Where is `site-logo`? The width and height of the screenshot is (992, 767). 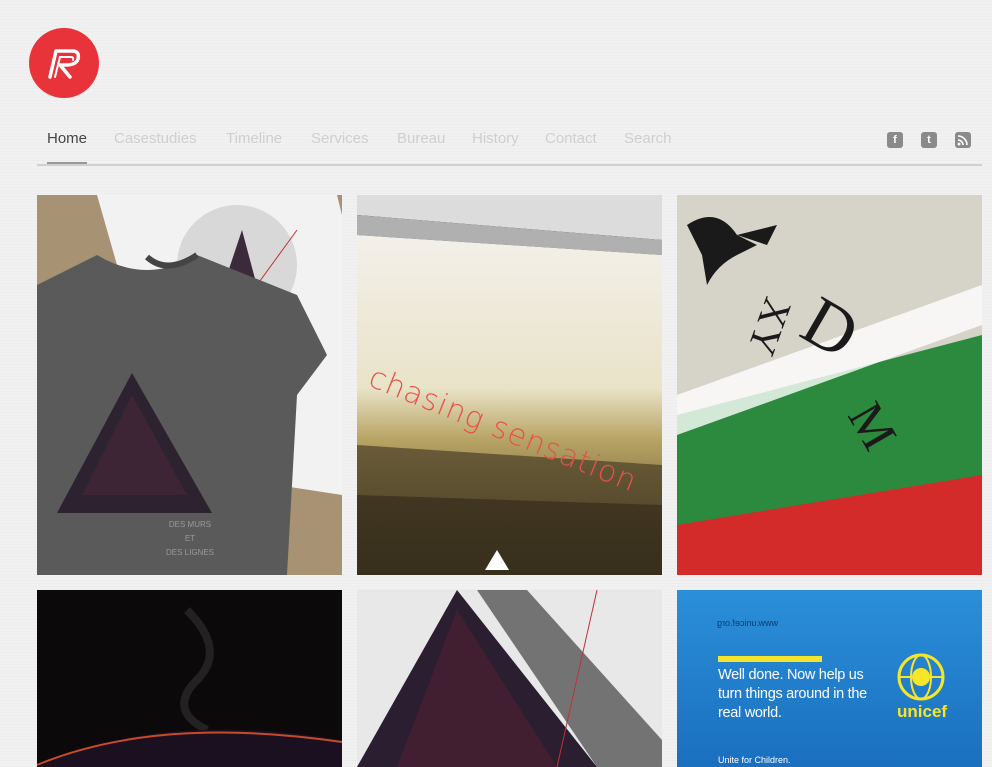
site-logo is located at coordinates (64, 63).